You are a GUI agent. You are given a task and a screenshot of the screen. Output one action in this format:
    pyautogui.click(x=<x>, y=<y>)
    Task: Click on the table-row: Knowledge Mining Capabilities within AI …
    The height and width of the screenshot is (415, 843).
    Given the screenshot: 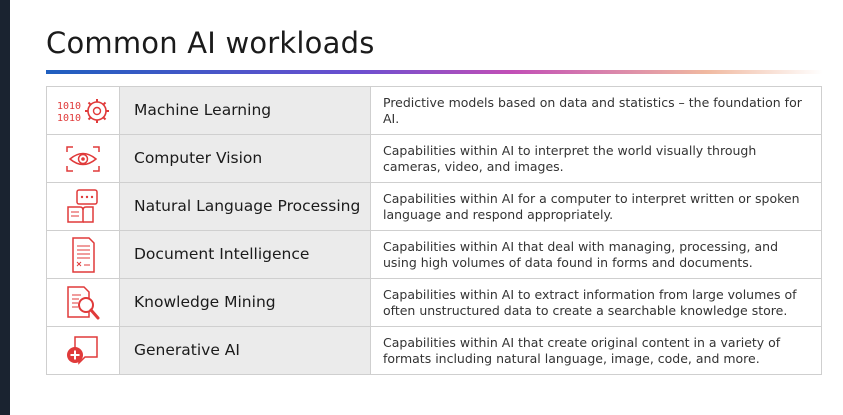 What is the action you would take?
    pyautogui.click(x=434, y=302)
    